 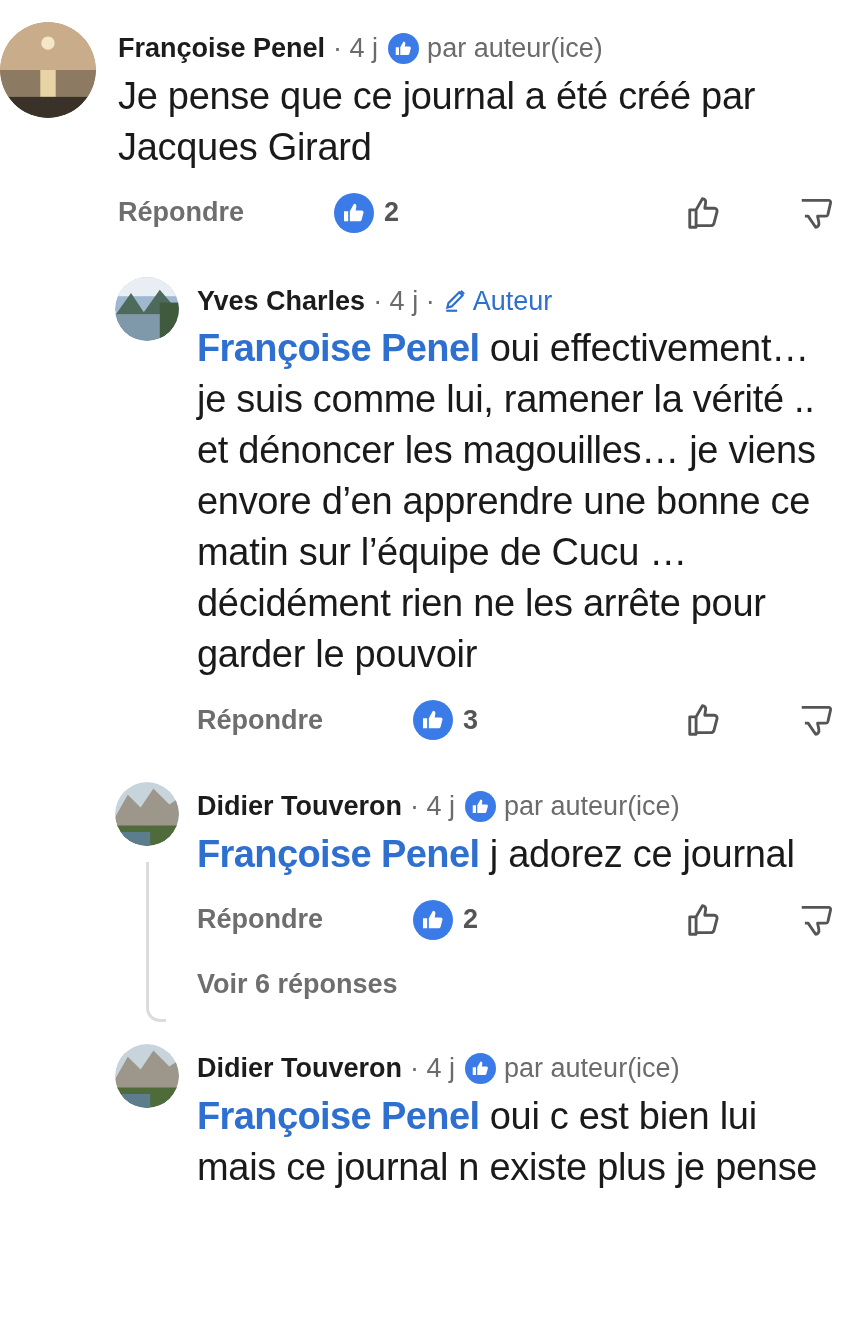 I want to click on author-label: Auteur, so click(x=512, y=301).